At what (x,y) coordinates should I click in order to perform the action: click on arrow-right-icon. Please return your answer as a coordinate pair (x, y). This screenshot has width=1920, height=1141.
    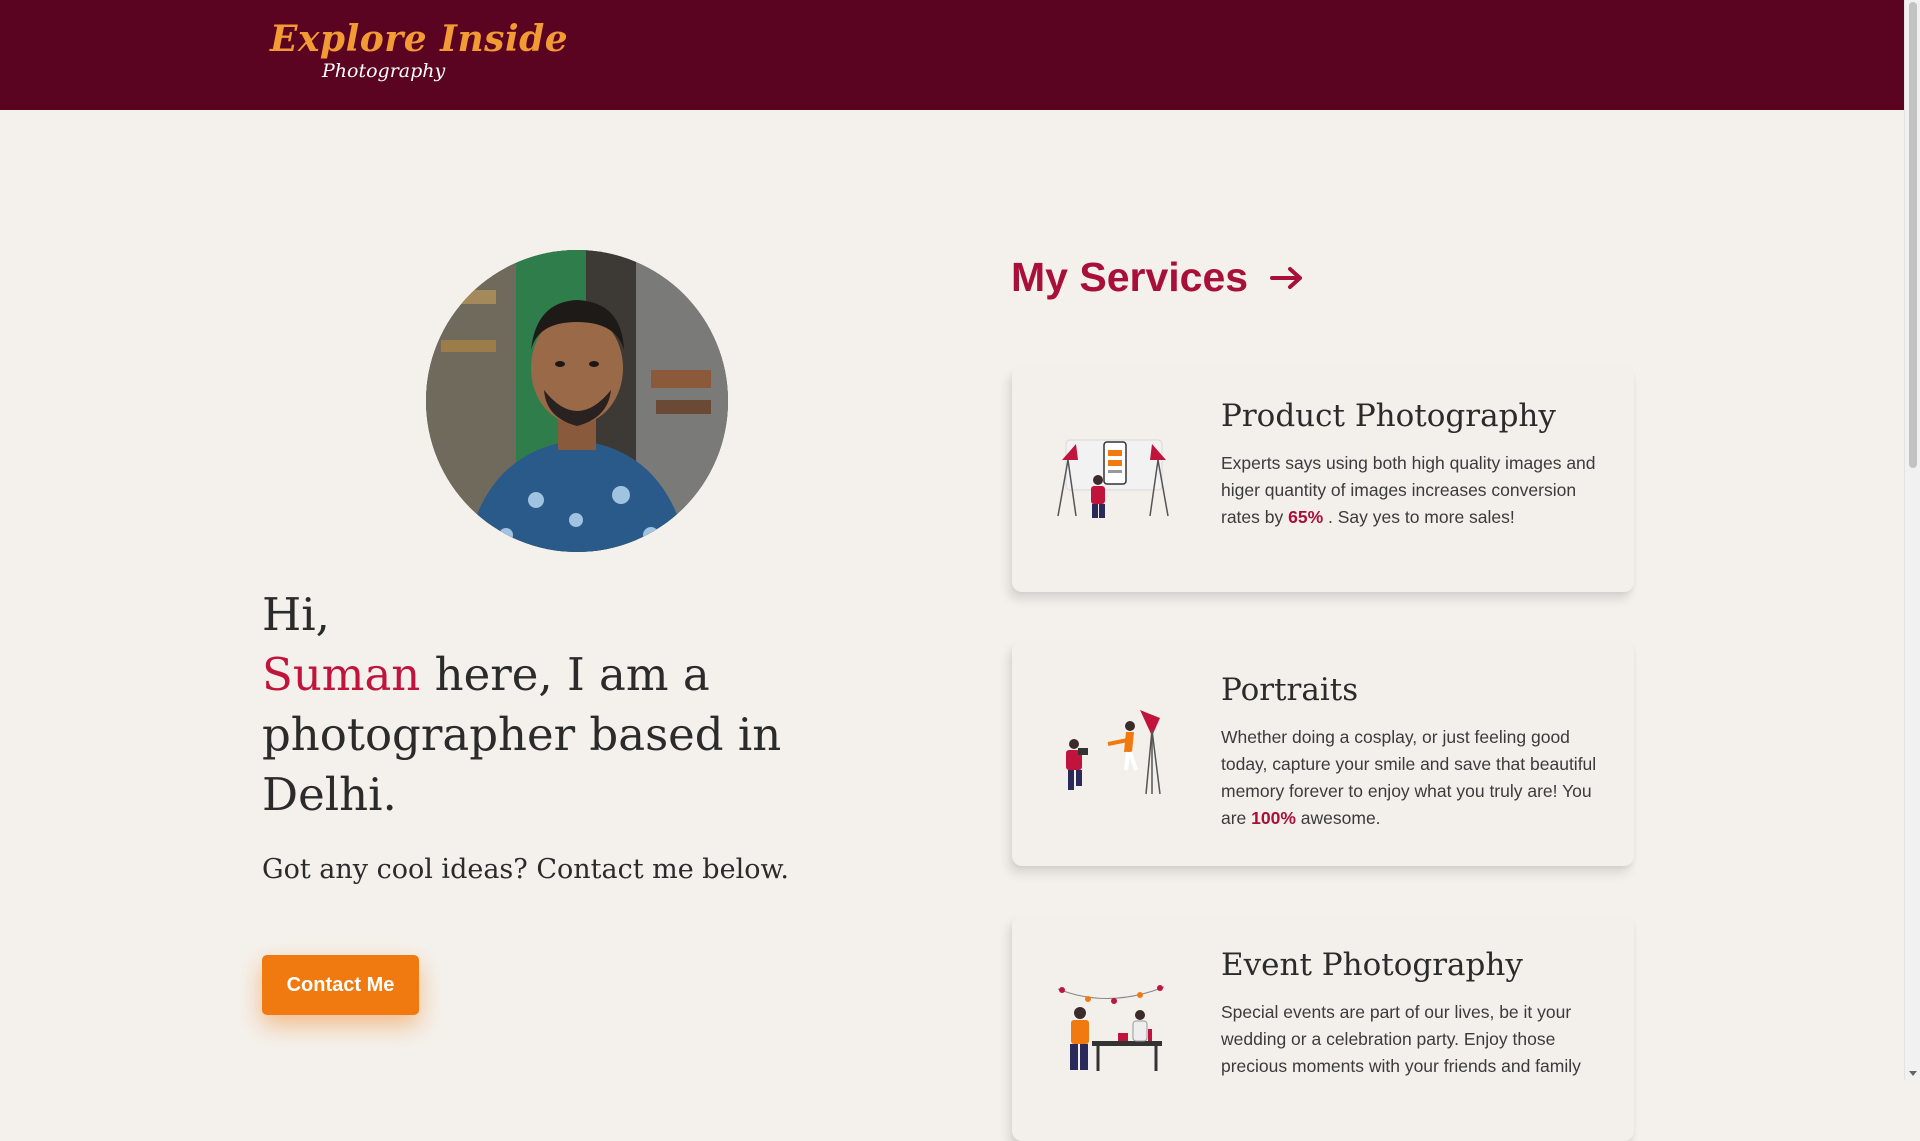
    Looking at the image, I should click on (1286, 277).